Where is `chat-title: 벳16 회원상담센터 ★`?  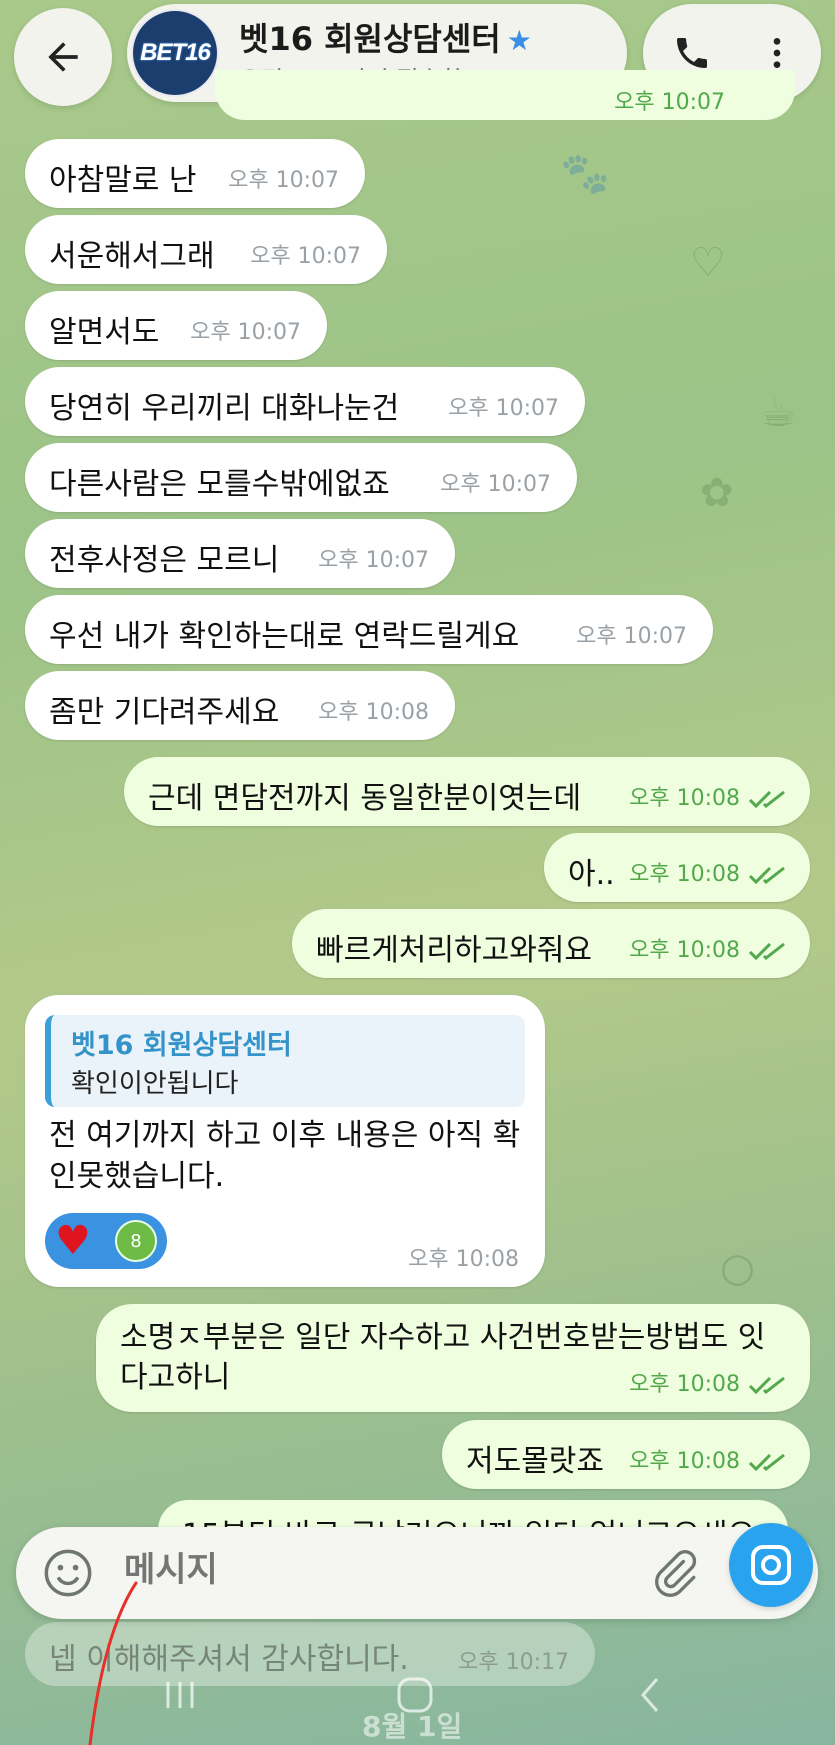 chat-title: 벳16 회원상담센터 ★ is located at coordinates (385, 39).